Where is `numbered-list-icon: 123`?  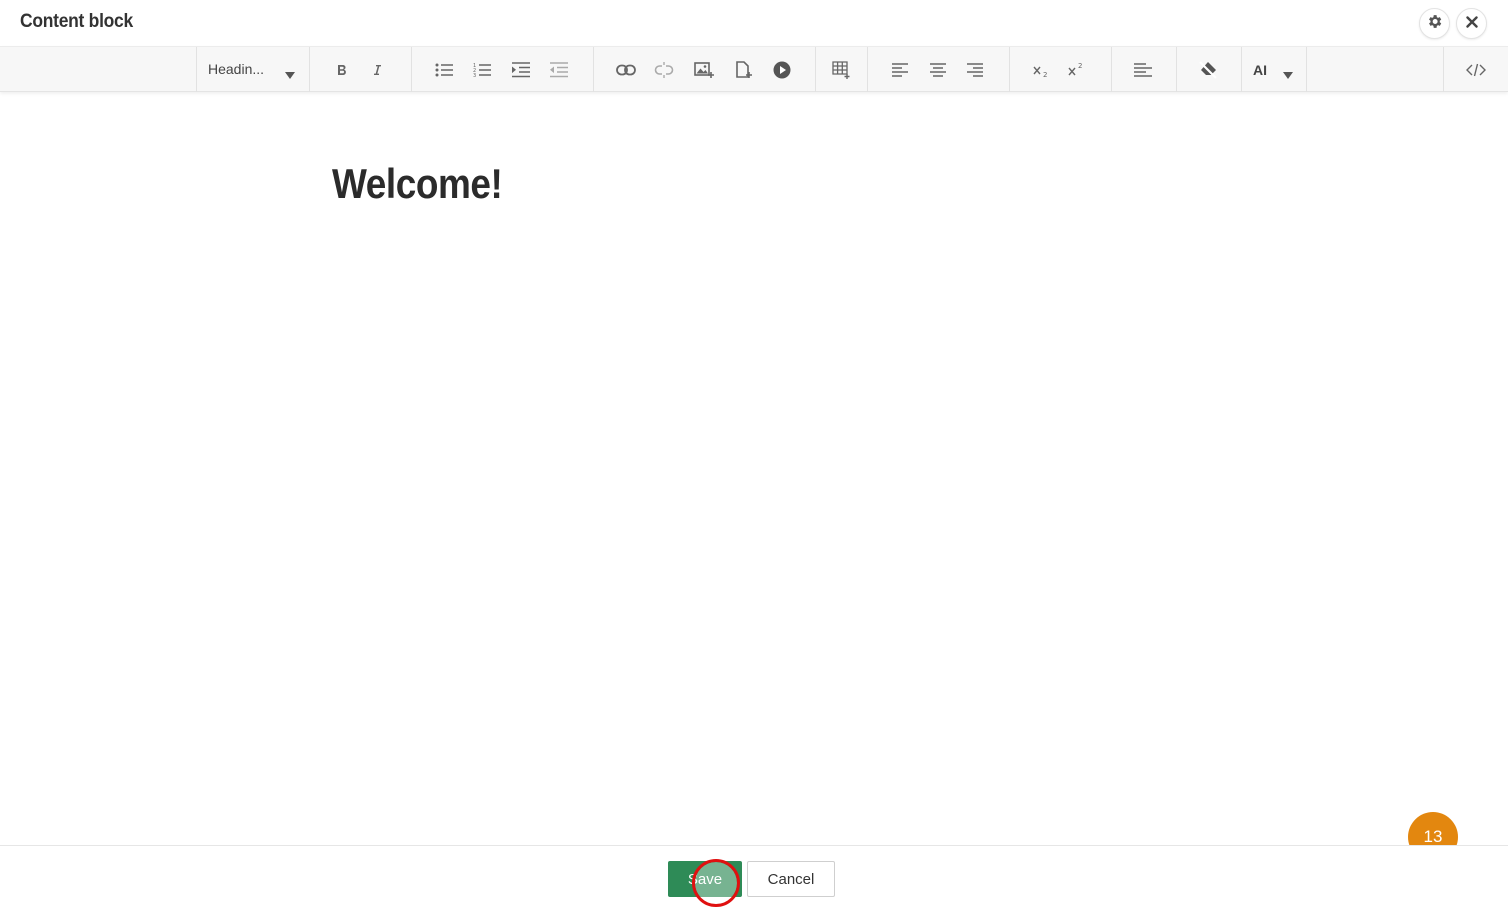 numbered-list-icon: 123 is located at coordinates (482, 70).